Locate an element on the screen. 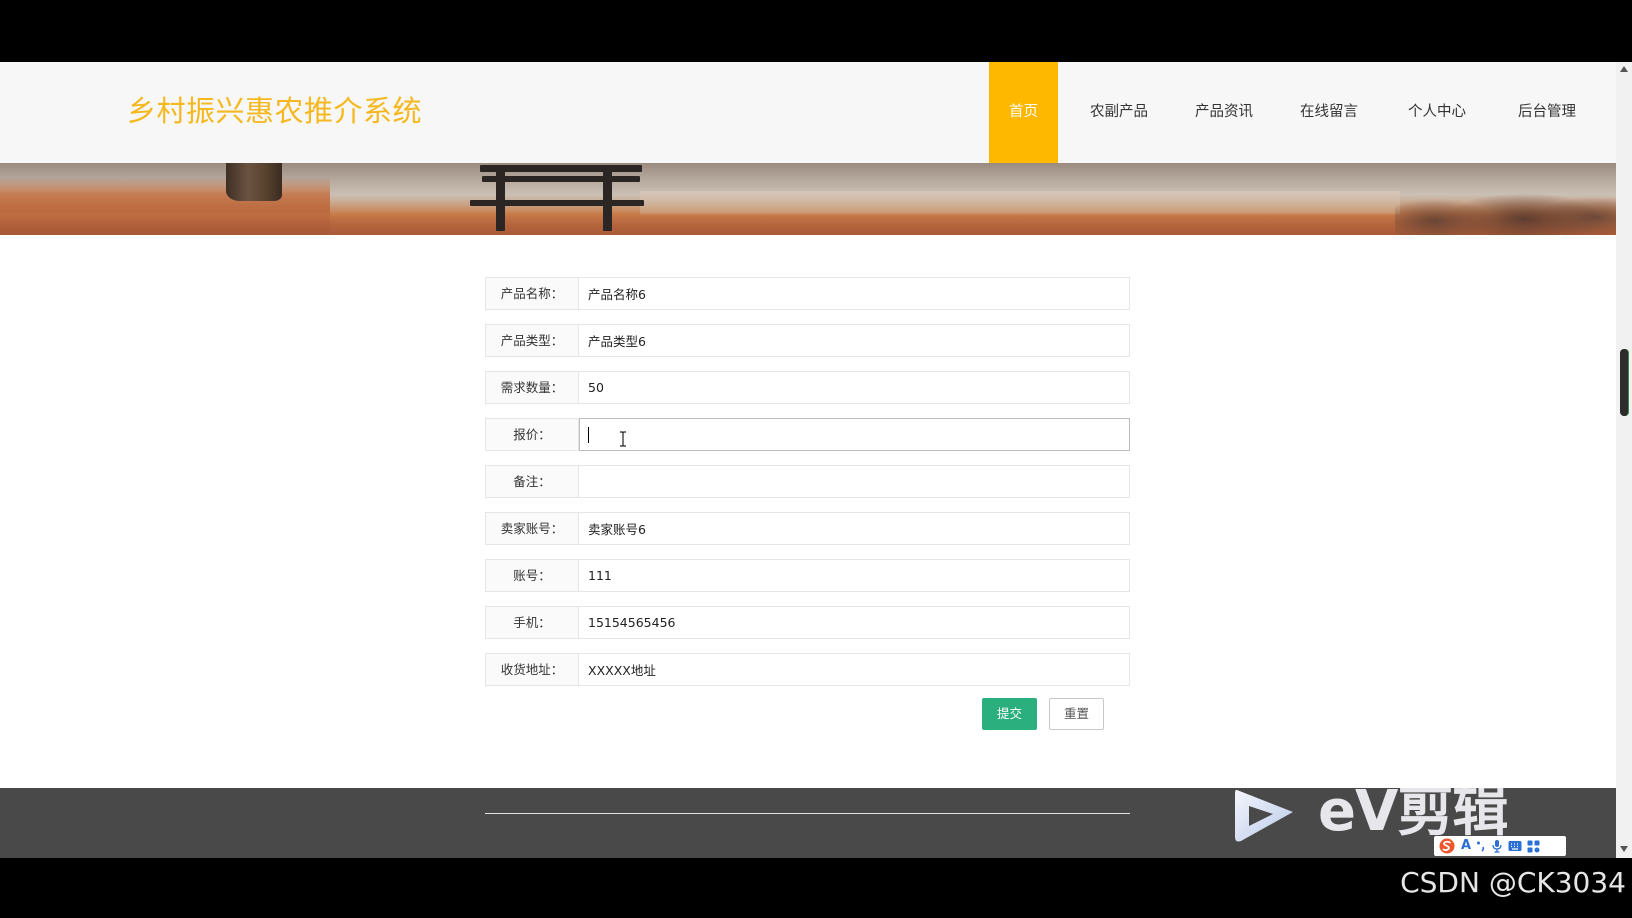 Image resolution: width=1632 pixels, height=918 pixels. banner-brush is located at coordinates (1505, 213).